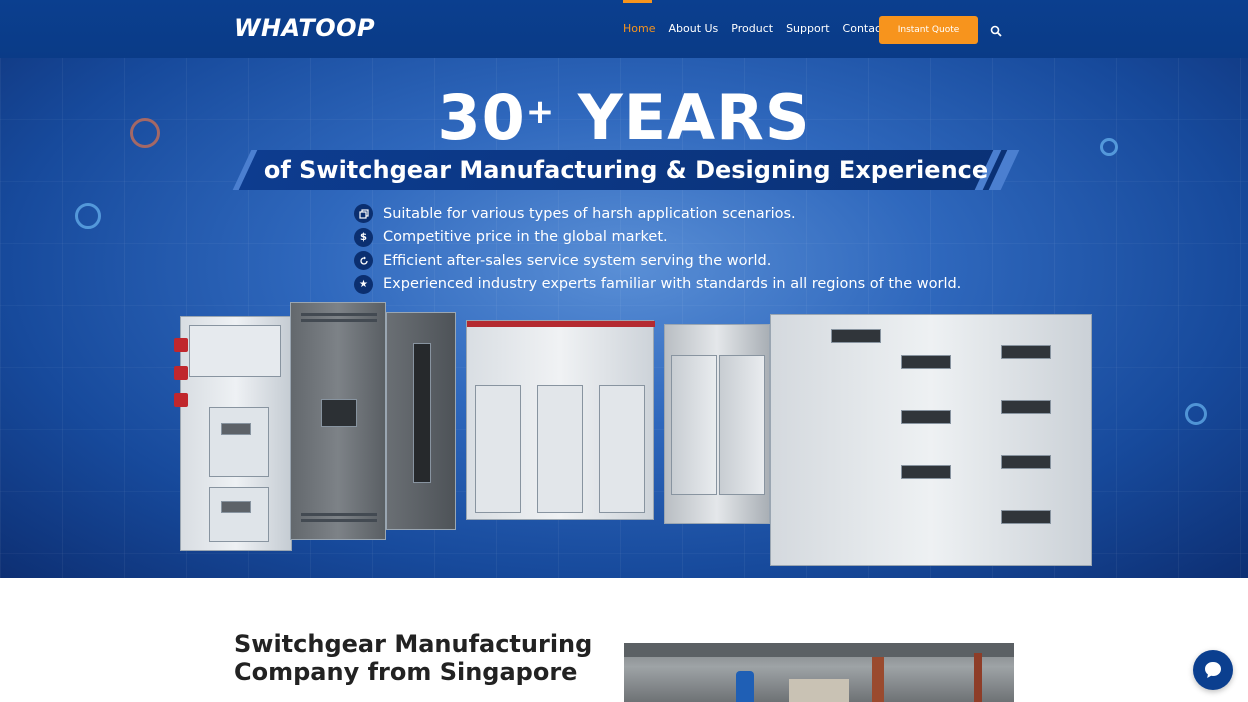  What do you see at coordinates (996, 31) in the screenshot?
I see `search-icon` at bounding box center [996, 31].